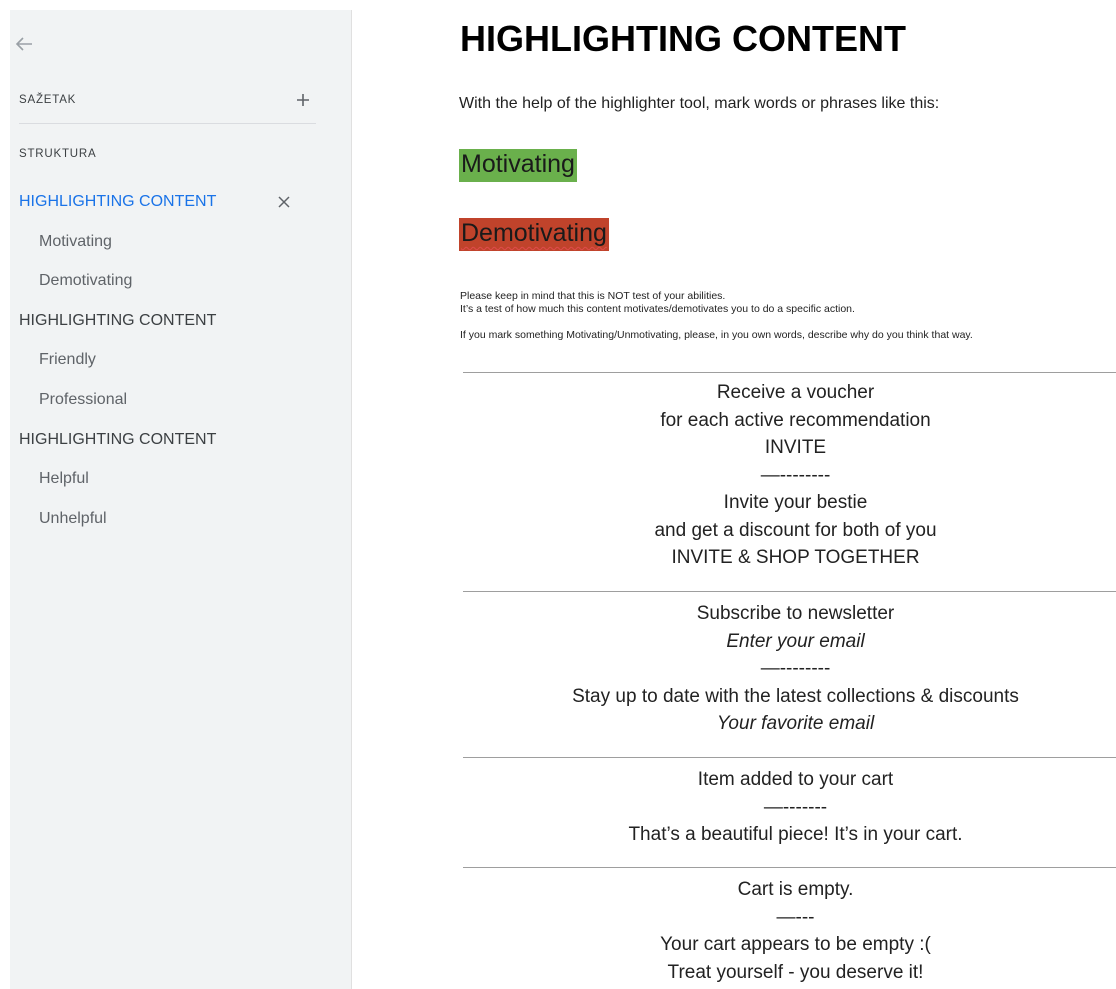 The image size is (1116, 989). What do you see at coordinates (75, 241) in the screenshot?
I see `outline-item-label: Motivating` at bounding box center [75, 241].